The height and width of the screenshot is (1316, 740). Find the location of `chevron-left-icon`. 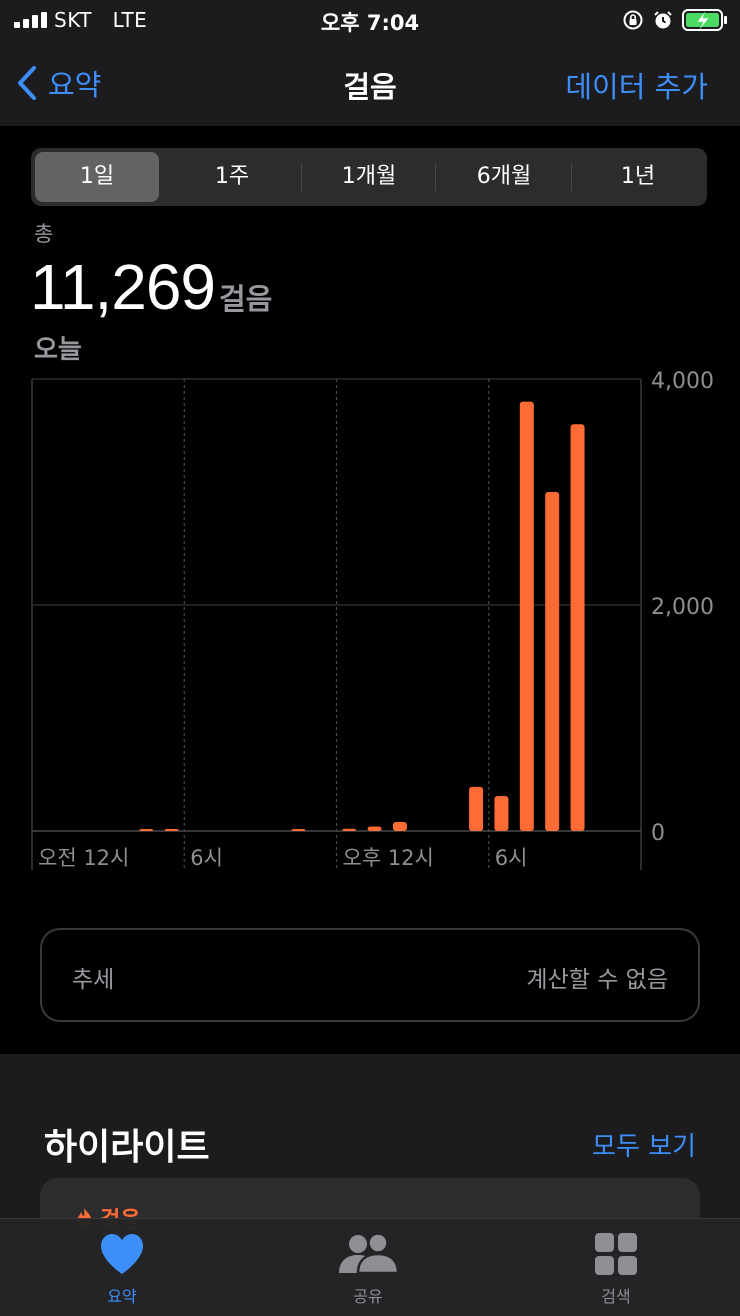

chevron-left-icon is located at coordinates (27, 83).